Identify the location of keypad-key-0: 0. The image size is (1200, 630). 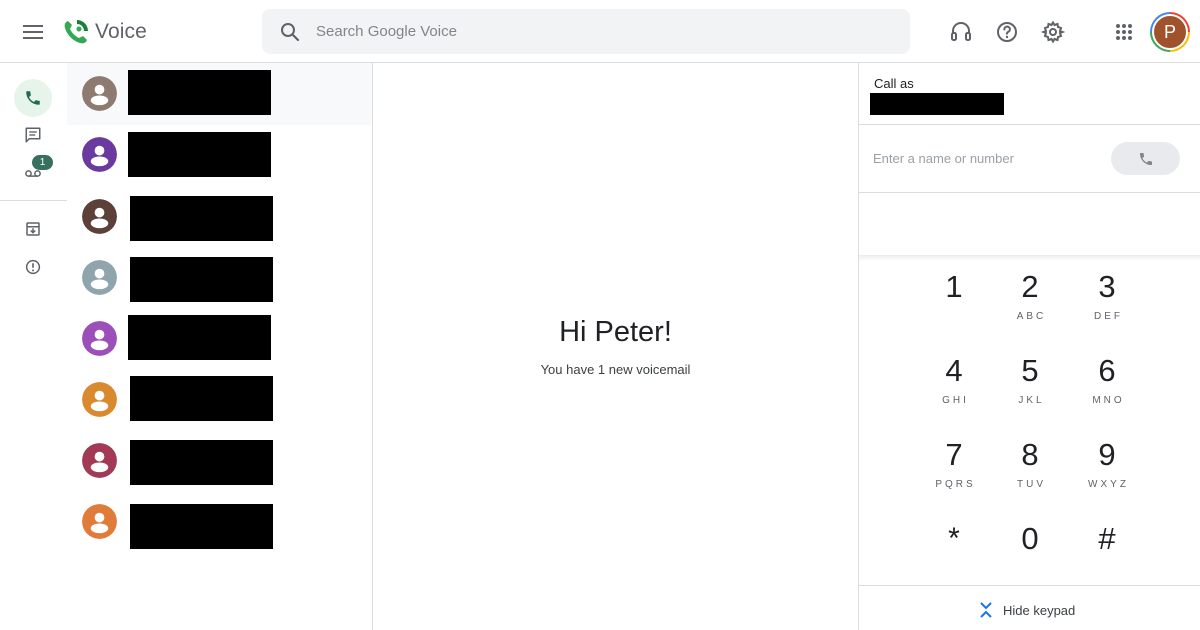
(1030, 554).